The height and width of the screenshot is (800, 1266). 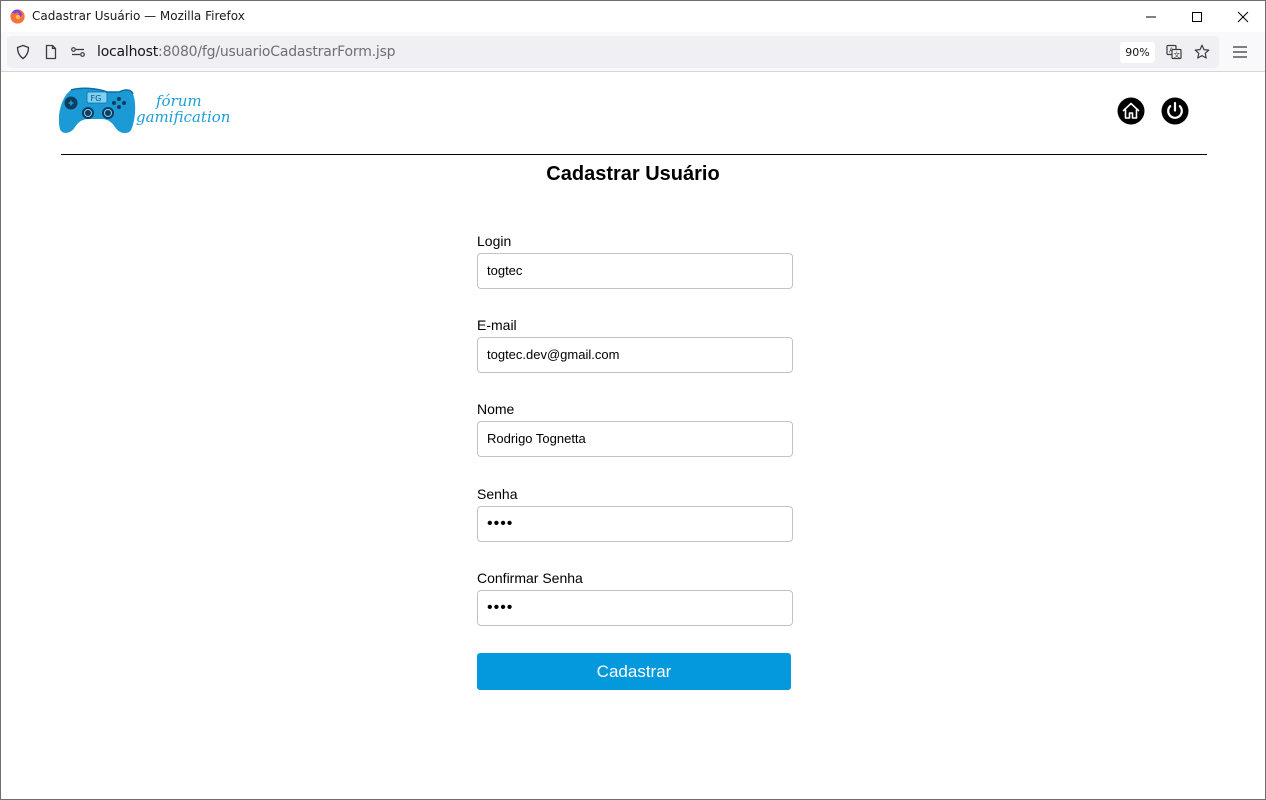 I want to click on header-divider, so click(x=634, y=154).